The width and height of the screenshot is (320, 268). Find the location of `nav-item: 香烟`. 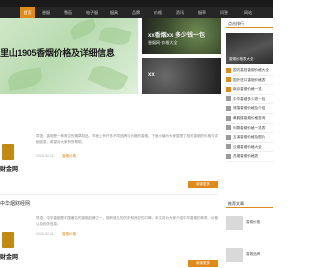

nav-item: 香烟 is located at coordinates (46, 12).